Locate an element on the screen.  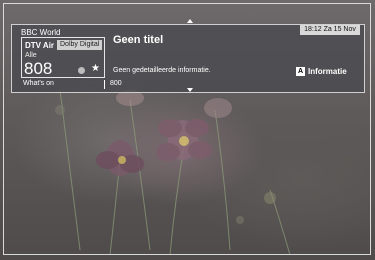
clock-badge: 18:12 Za 15 Nov is located at coordinates (330, 30).